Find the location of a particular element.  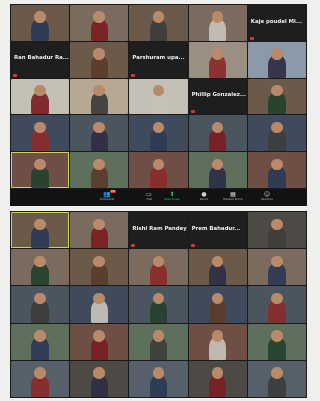

breakout-rooms-icon: ▦ is located at coordinates (233, 194).